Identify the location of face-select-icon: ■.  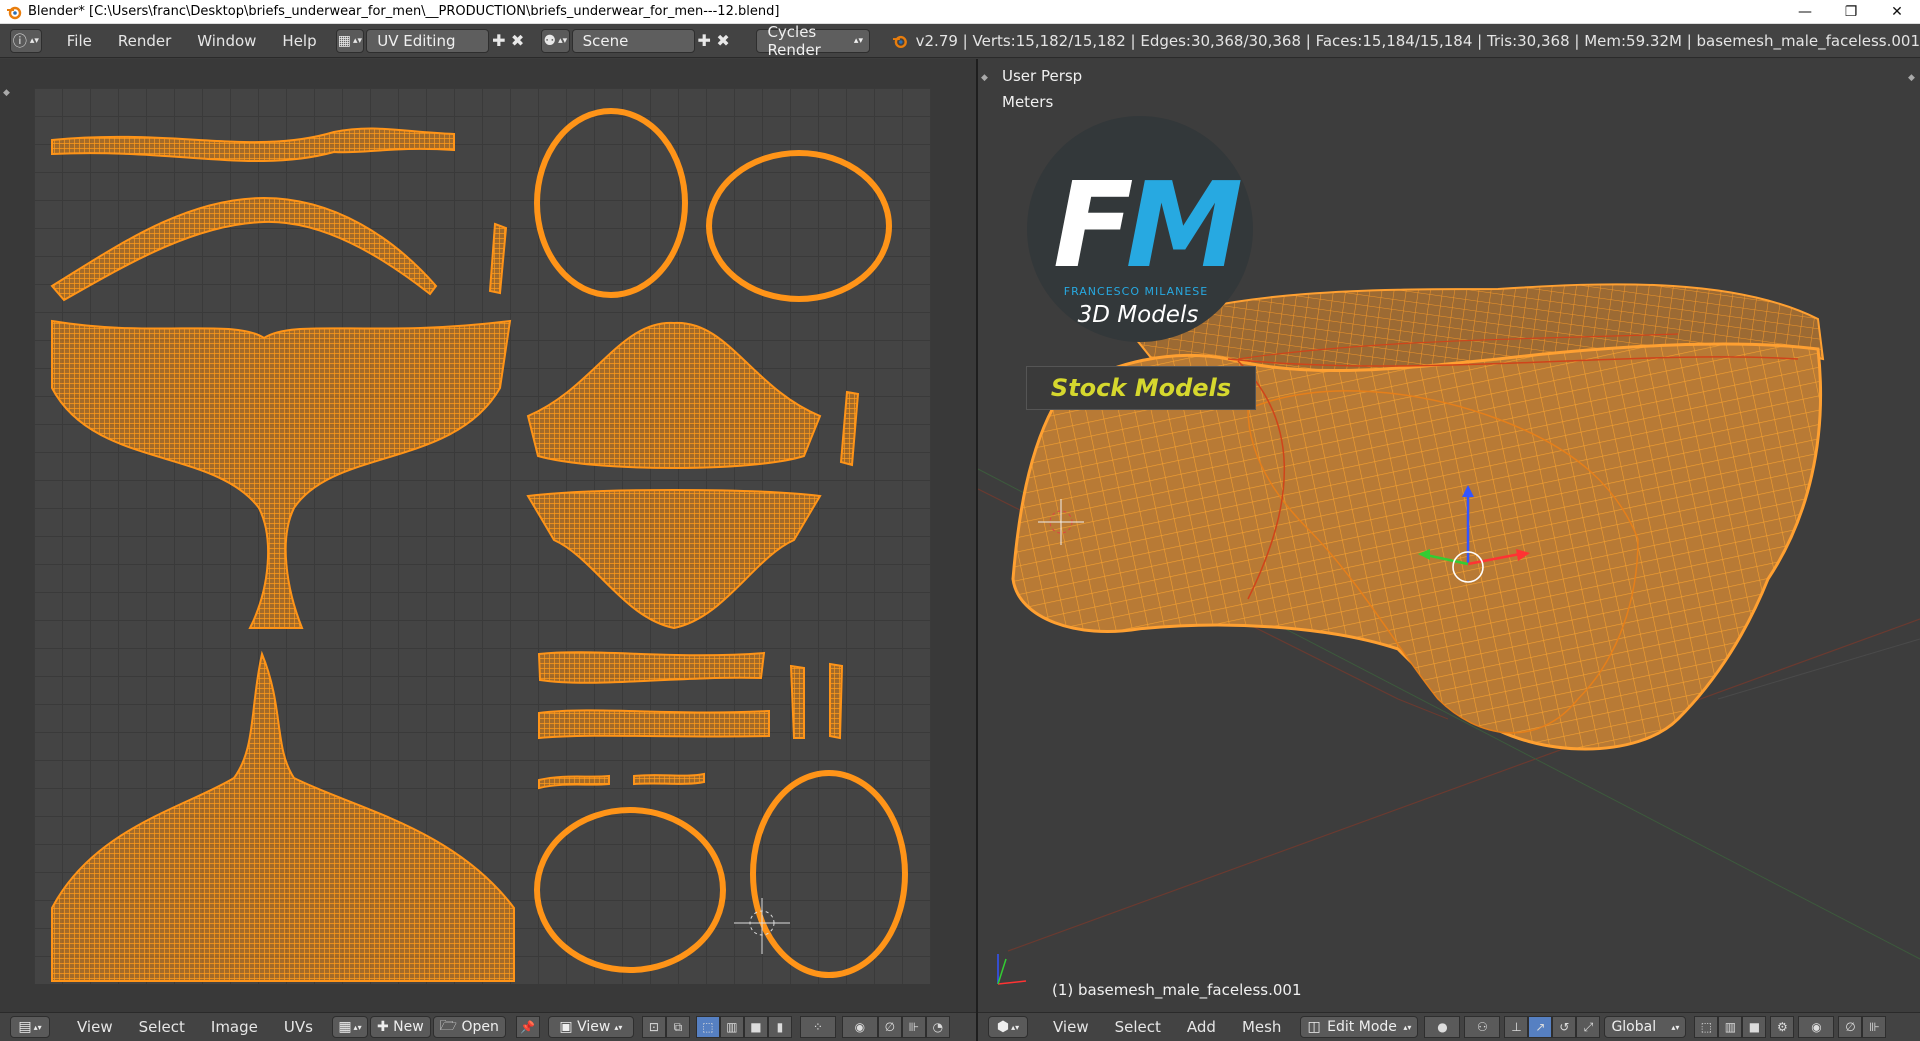
(755, 1027).